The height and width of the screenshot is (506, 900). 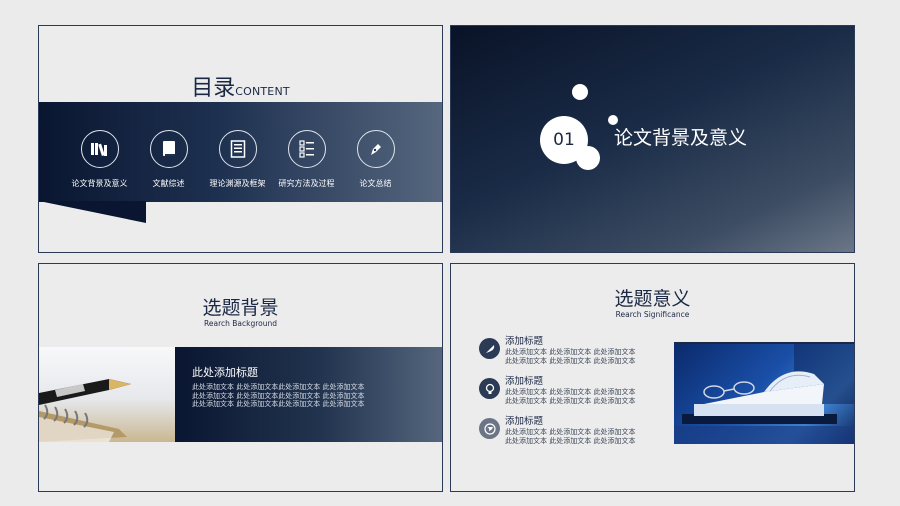 What do you see at coordinates (107, 394) in the screenshot?
I see `pen-notebook-image` at bounding box center [107, 394].